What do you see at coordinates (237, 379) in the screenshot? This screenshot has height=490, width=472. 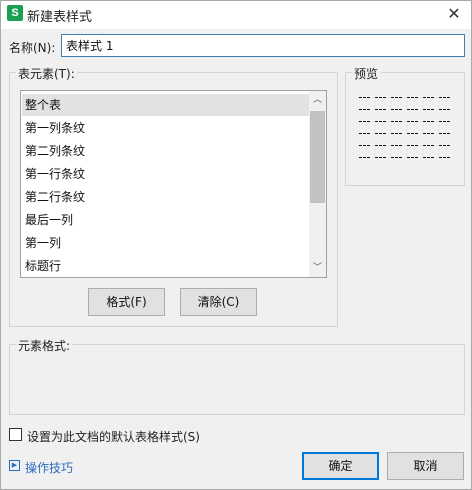 I see `element-format-group` at bounding box center [237, 379].